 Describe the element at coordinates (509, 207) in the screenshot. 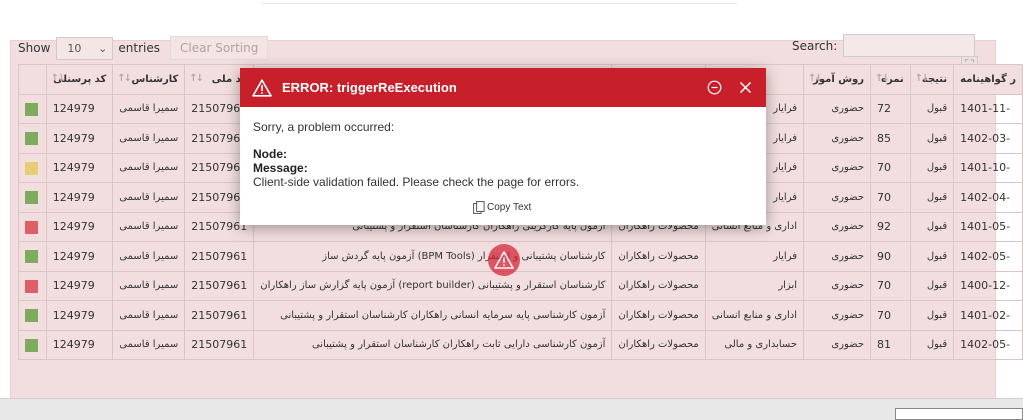

I see `copy-text-label: Copy Text` at that location.